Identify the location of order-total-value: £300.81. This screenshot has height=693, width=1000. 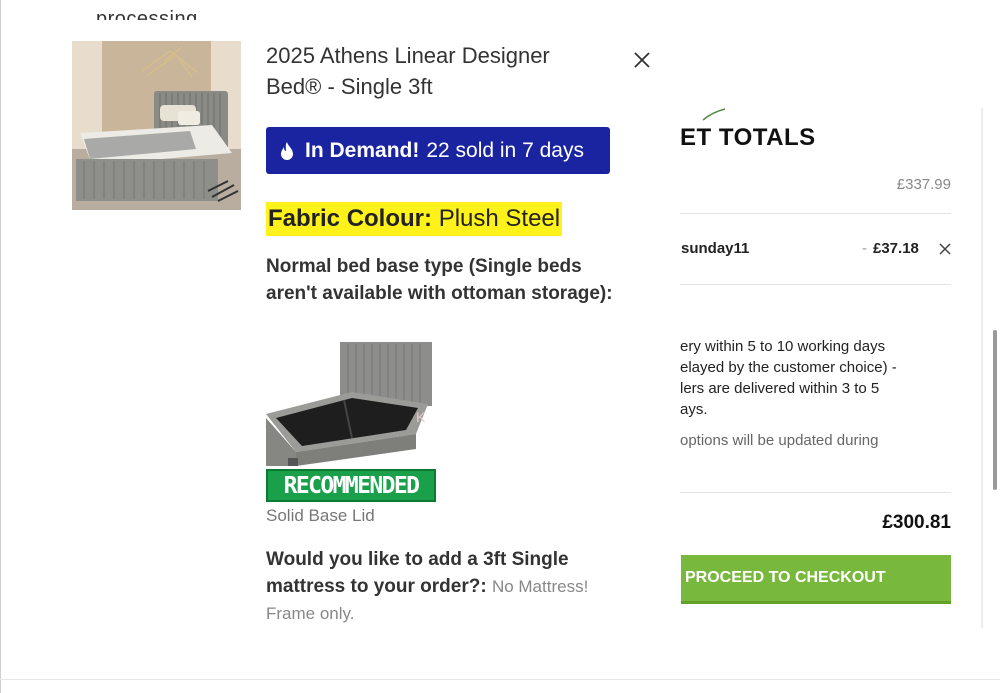
(916, 522).